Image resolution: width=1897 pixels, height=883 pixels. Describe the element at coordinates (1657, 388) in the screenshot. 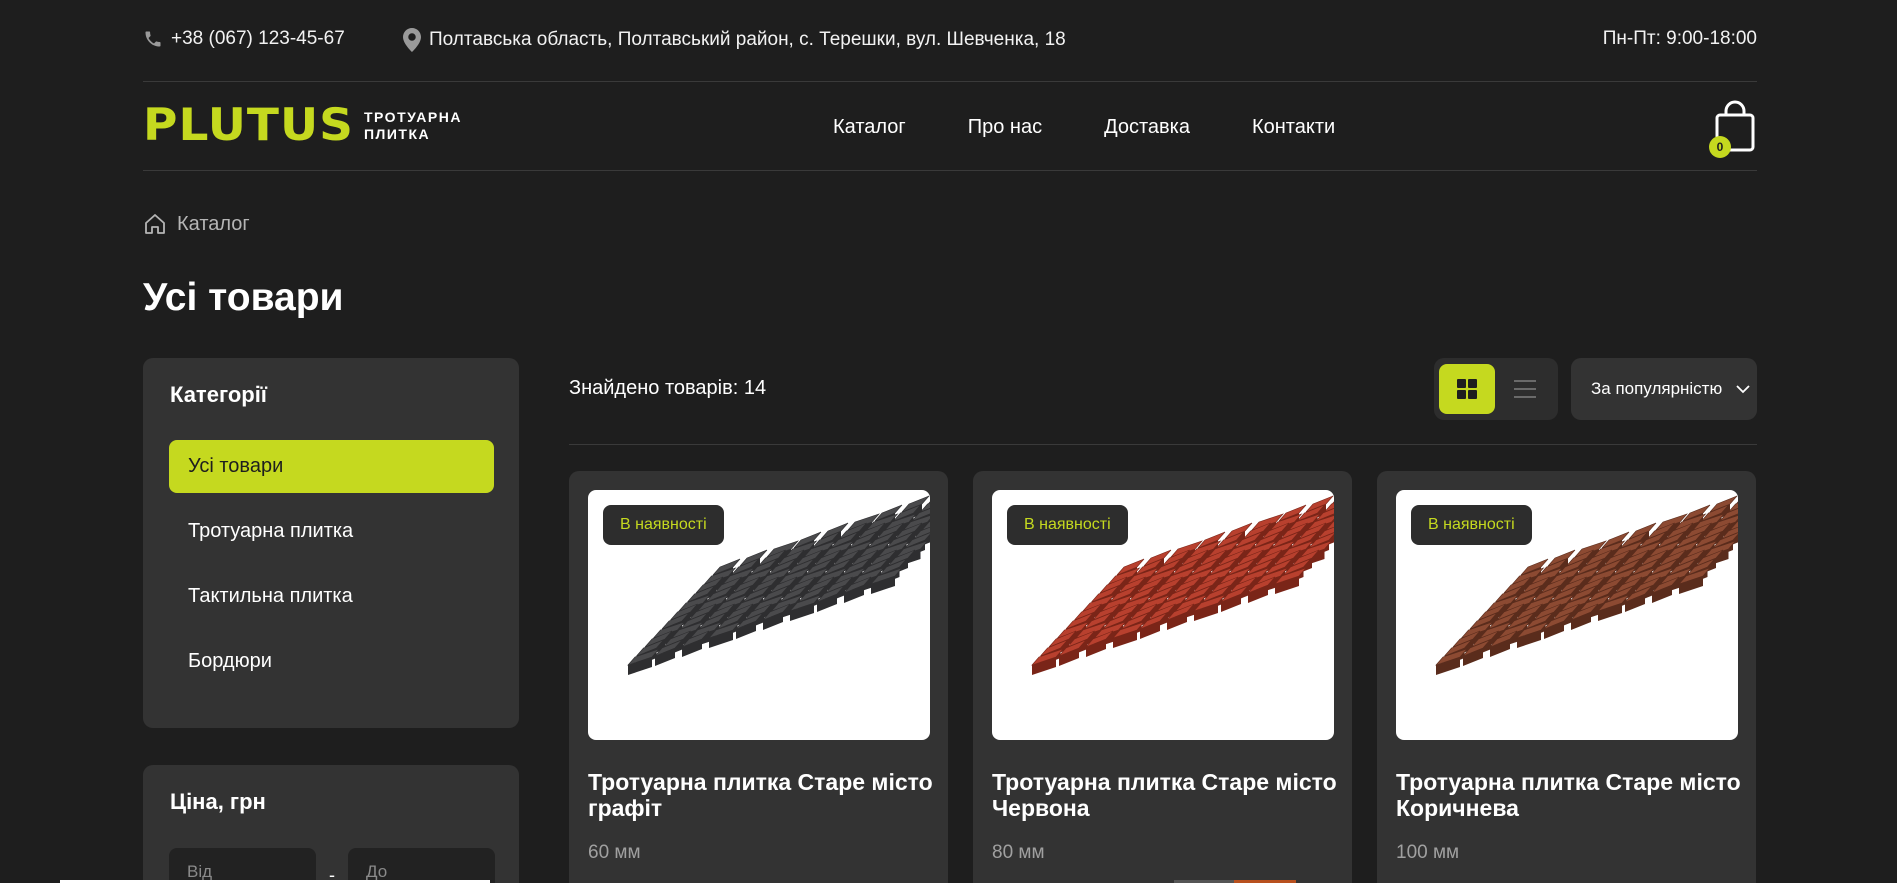

I see `sort-selected-value: За популярністю` at that location.